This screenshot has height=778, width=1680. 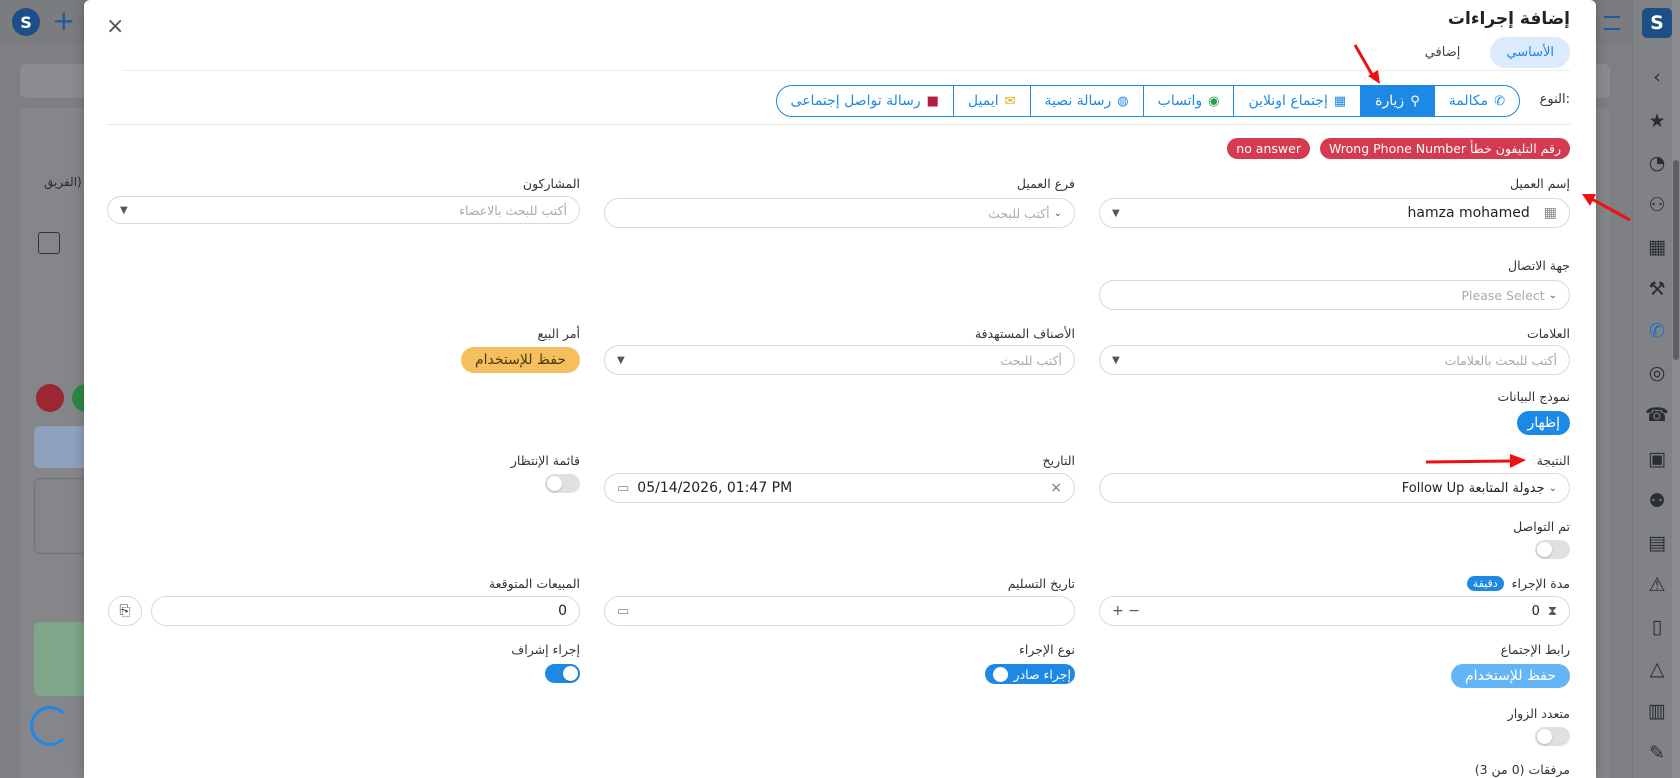 I want to click on clear-icon: ×, so click(x=1056, y=488).